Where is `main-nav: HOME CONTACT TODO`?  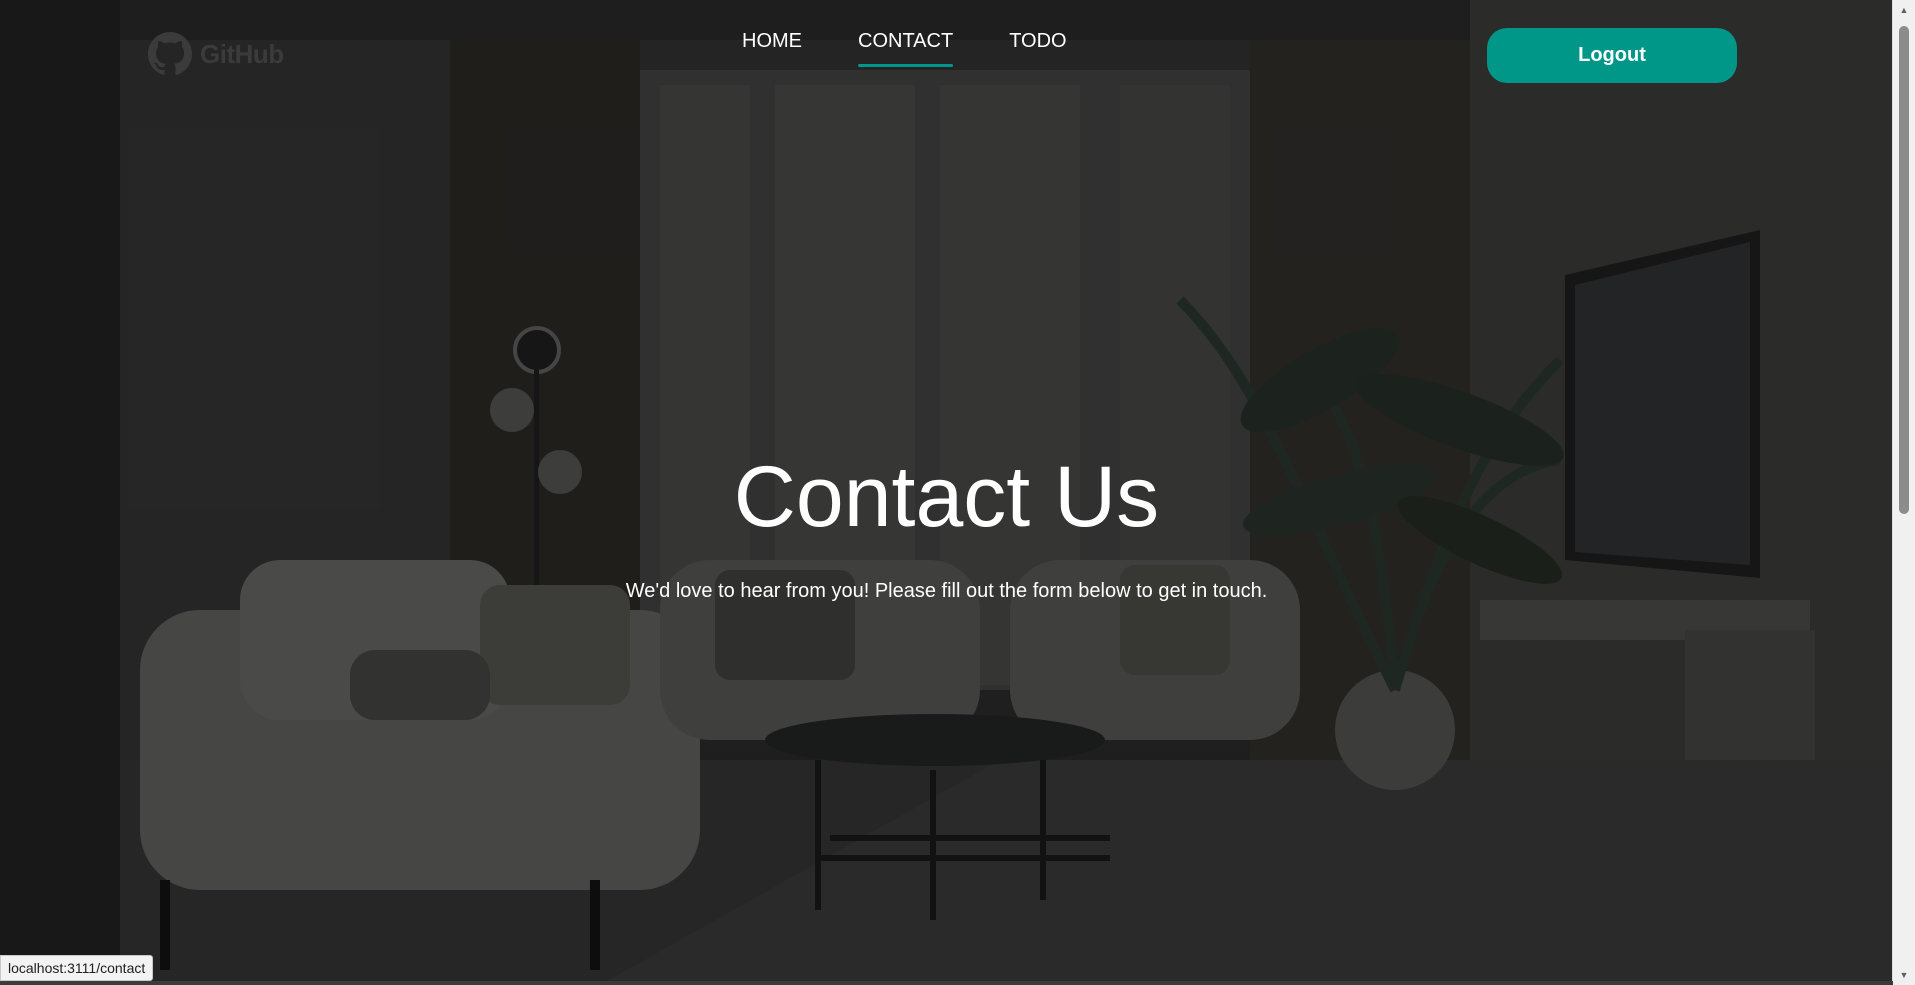
main-nav: HOME CONTACT TODO is located at coordinates (904, 48).